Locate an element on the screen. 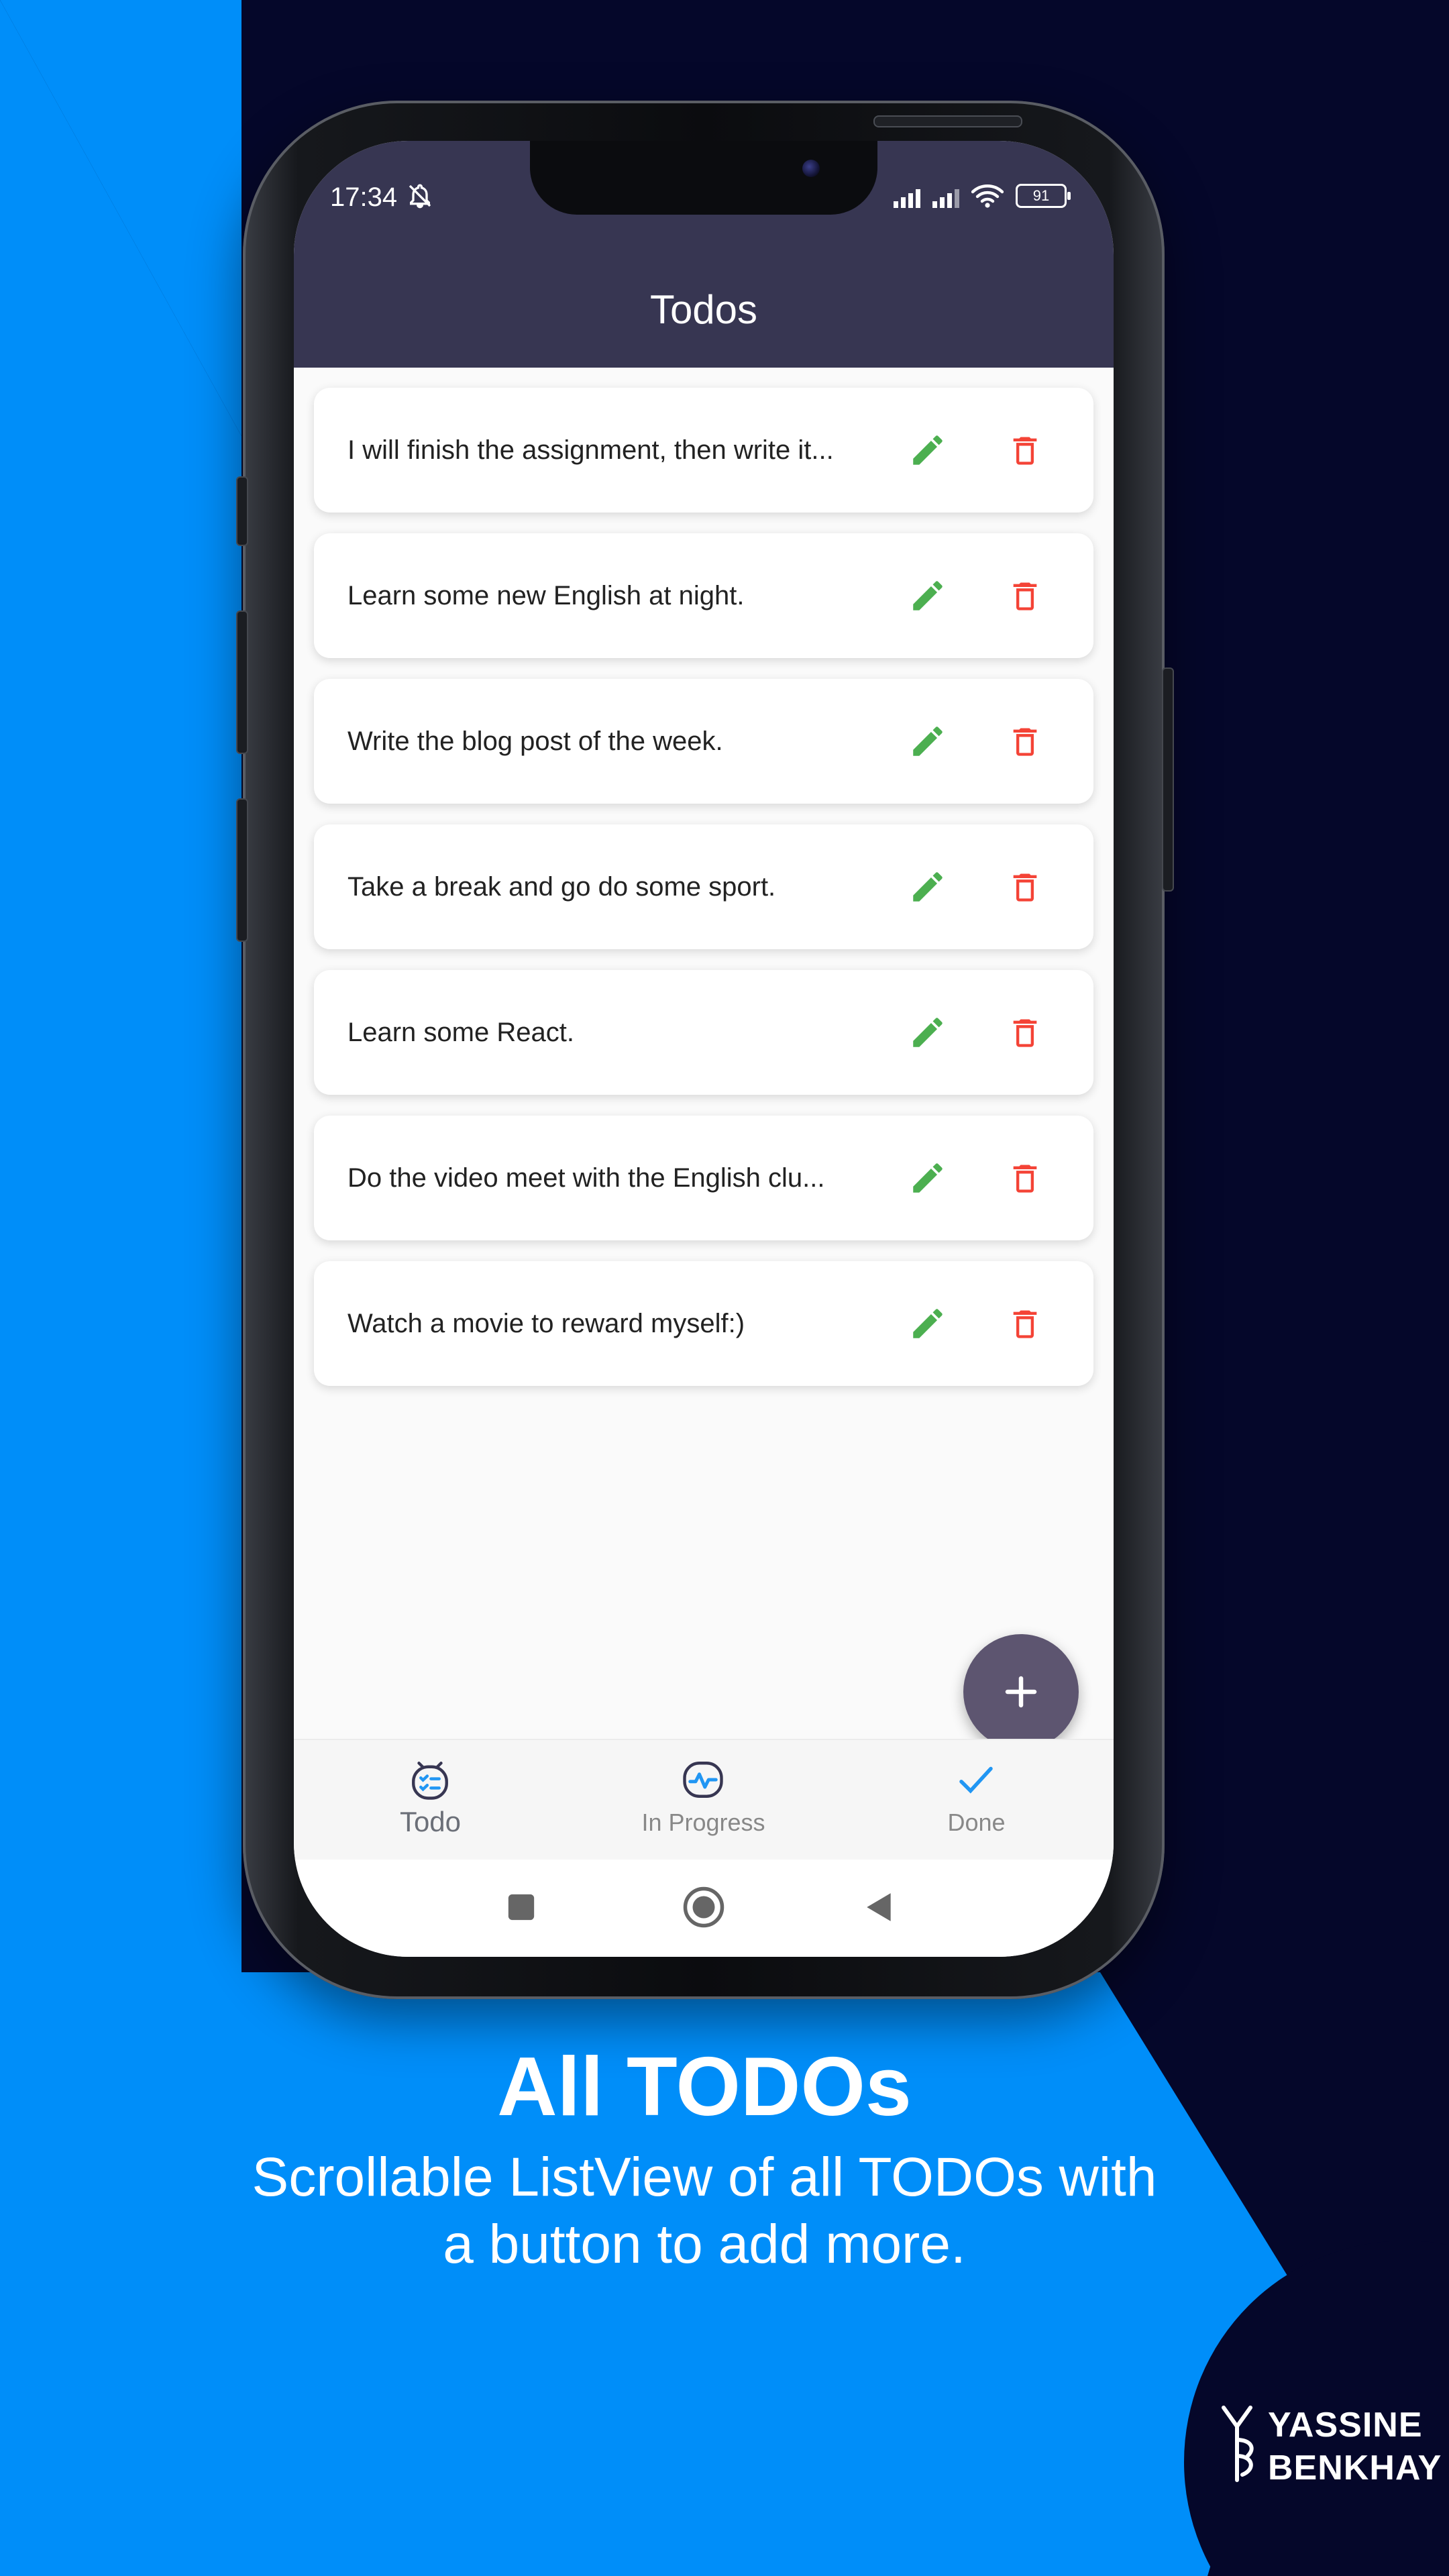 This screenshot has height=2576, width=1449. status-time: 17:34 is located at coordinates (364, 197).